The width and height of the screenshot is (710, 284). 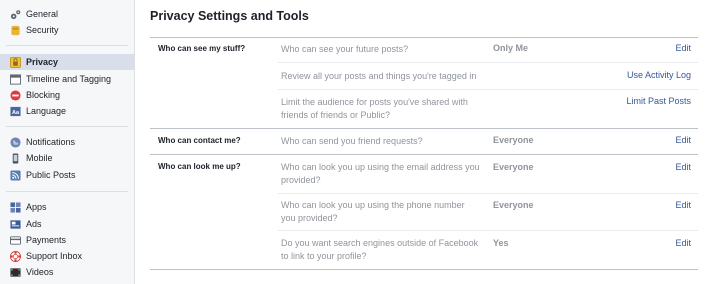 What do you see at coordinates (229, 16) in the screenshot?
I see `page-title: Privacy Settings and Tools` at bounding box center [229, 16].